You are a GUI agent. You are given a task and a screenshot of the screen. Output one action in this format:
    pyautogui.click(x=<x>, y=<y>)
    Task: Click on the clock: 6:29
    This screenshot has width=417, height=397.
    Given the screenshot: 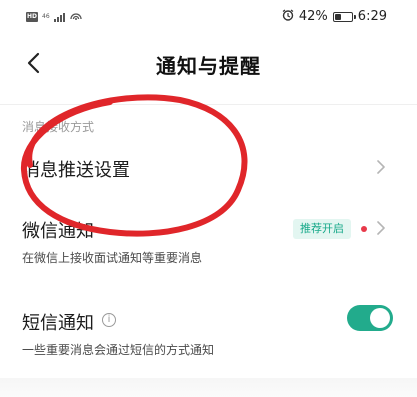 What is the action you would take?
    pyautogui.click(x=372, y=16)
    